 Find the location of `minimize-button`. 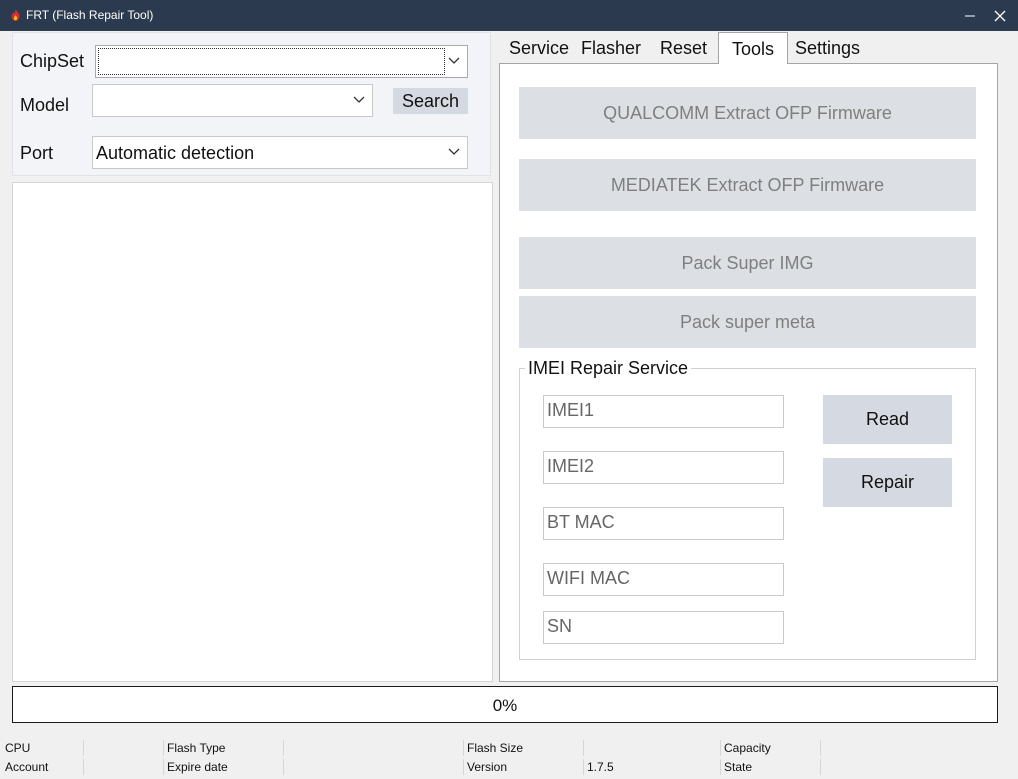

minimize-button is located at coordinates (970, 15).